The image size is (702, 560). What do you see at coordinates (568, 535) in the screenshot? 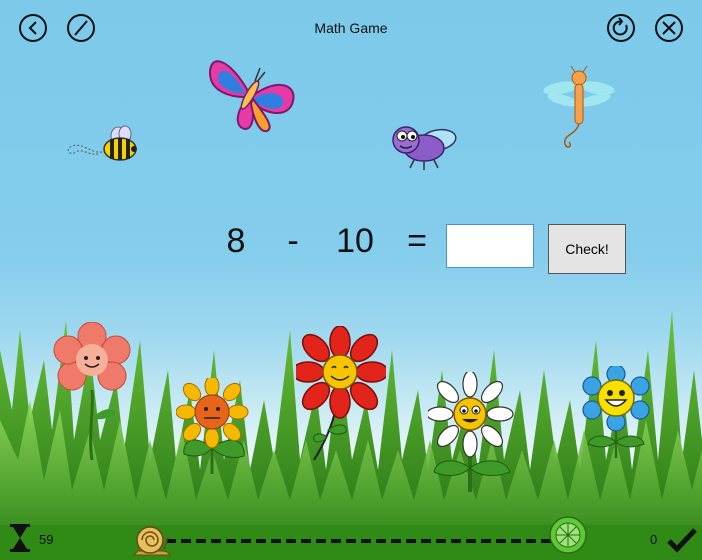
I see `cabbage-icon` at bounding box center [568, 535].